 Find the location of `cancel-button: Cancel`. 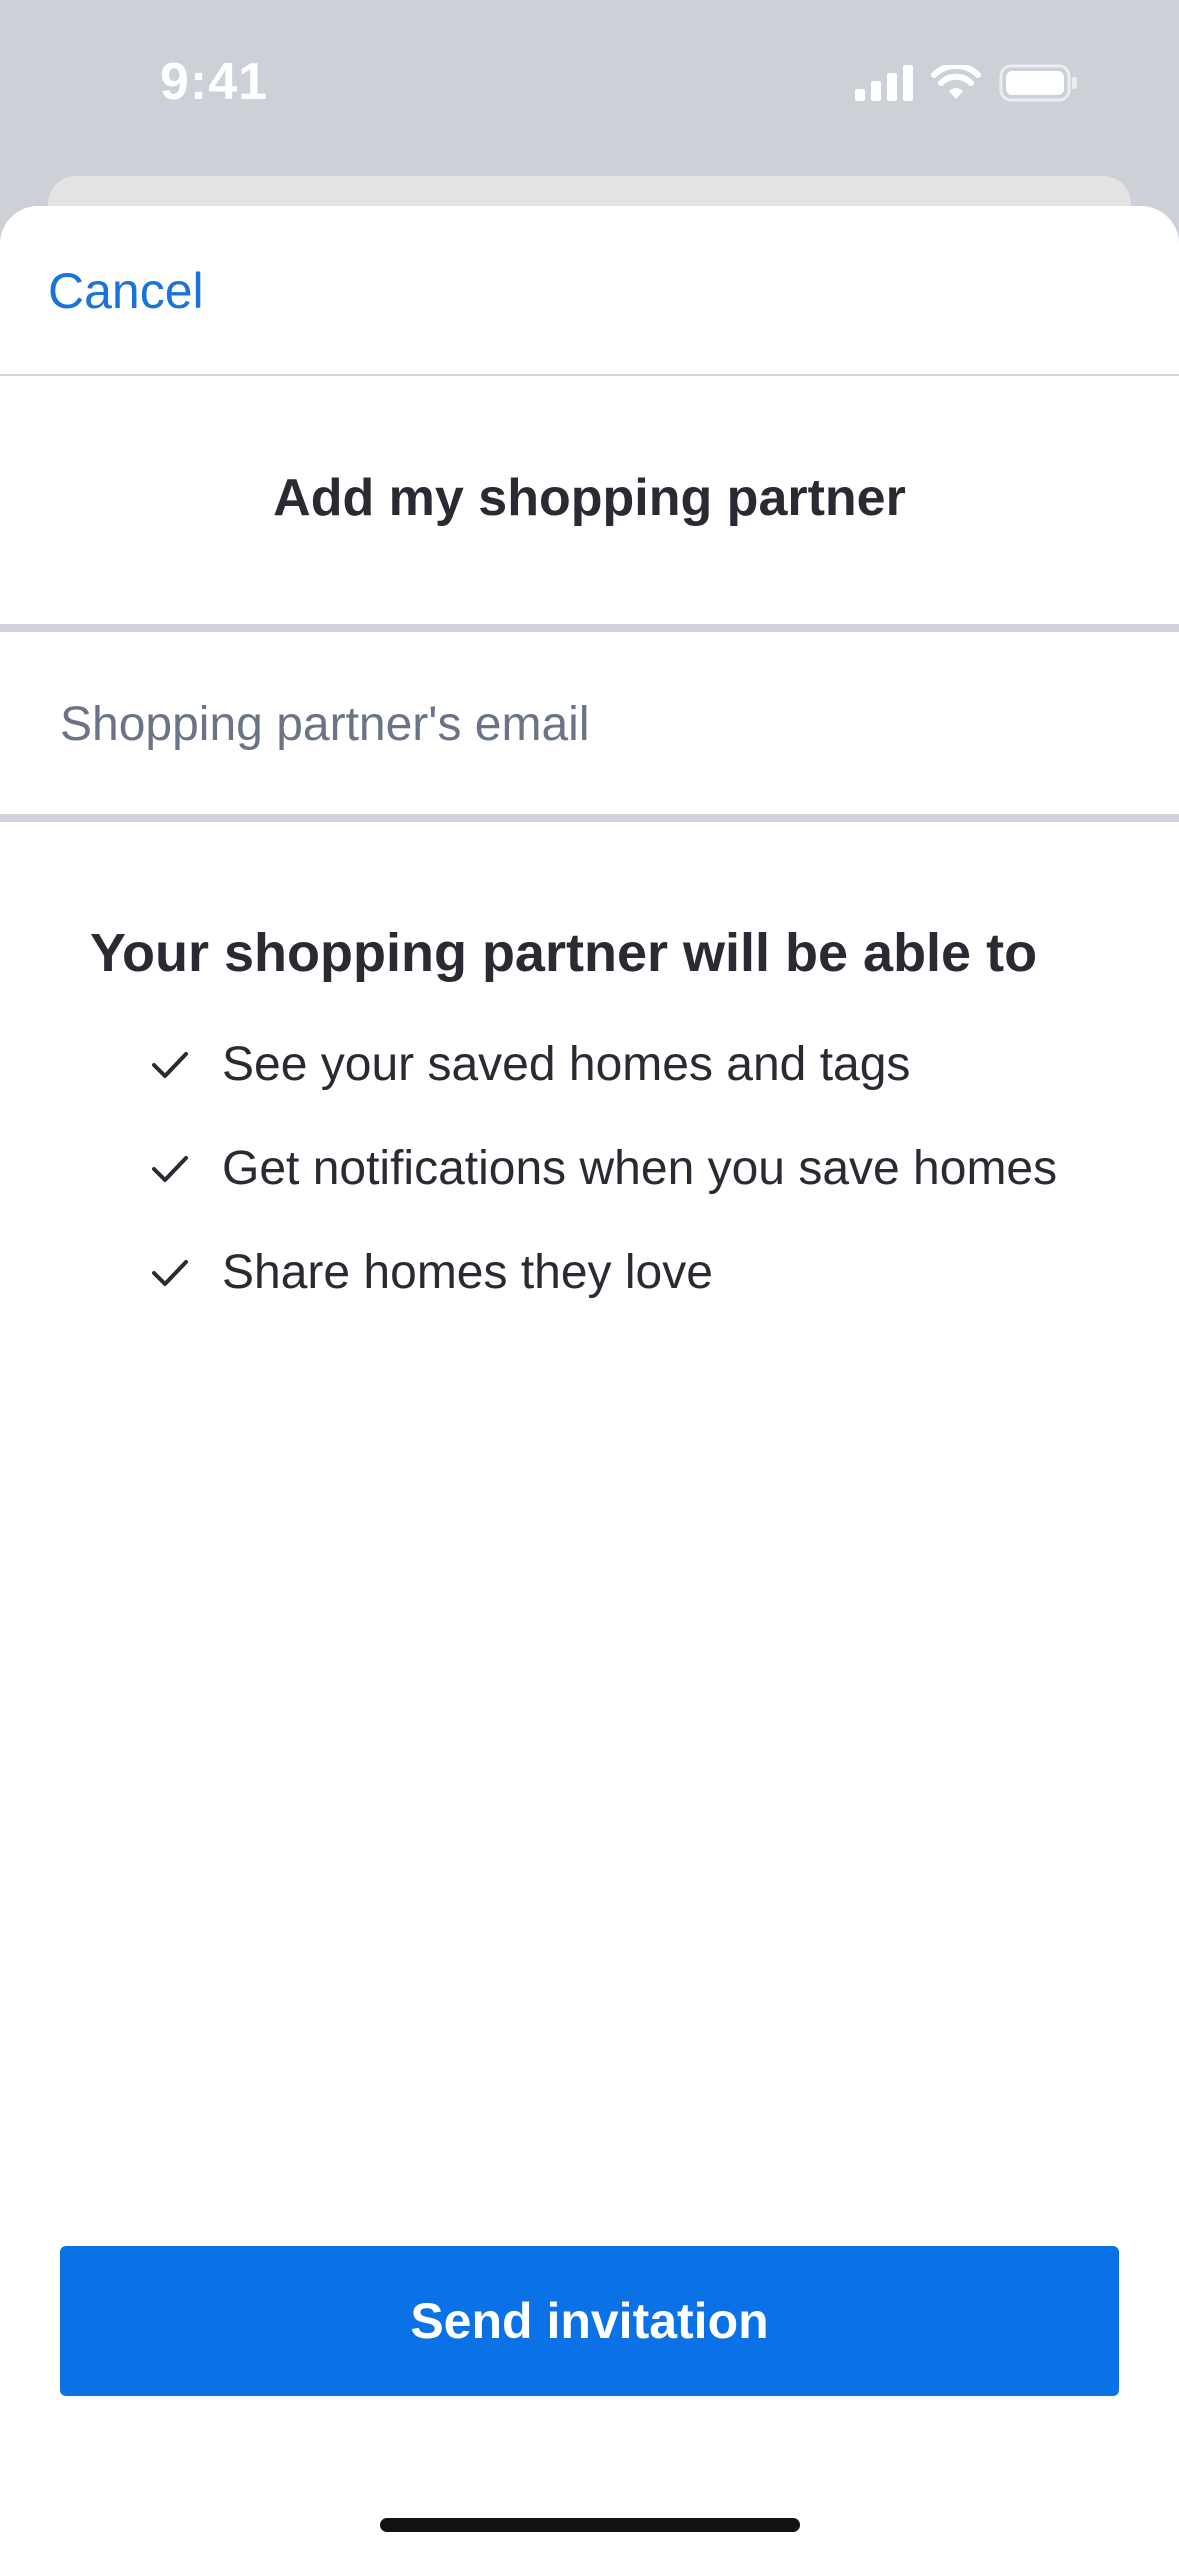

cancel-button: Cancel is located at coordinates (126, 291).